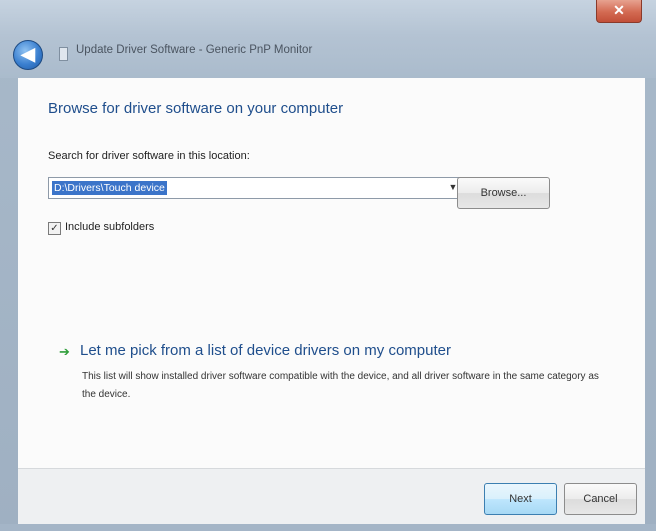 This screenshot has height=531, width=656. I want to click on checkmark-icon: ✓, so click(54, 228).